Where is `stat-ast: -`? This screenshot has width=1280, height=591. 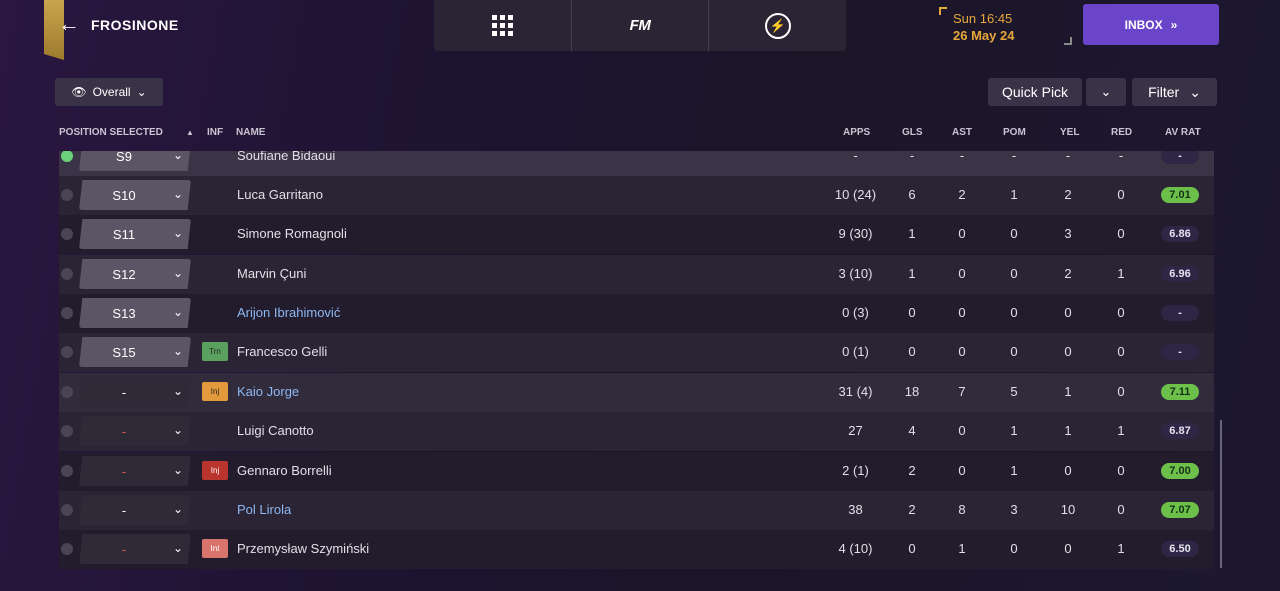 stat-ast: - is located at coordinates (962, 157).